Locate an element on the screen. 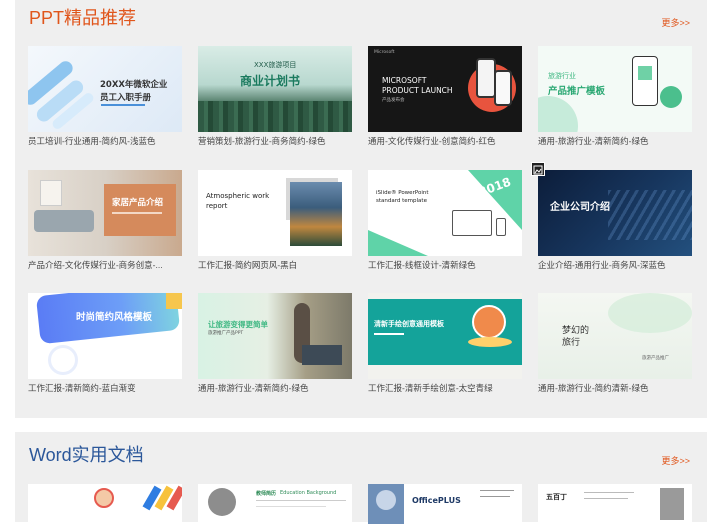 Image resolution: width=720 pixels, height=524 pixels. ppt-thumb-9: 时尚简约风格模板 is located at coordinates (105, 336).